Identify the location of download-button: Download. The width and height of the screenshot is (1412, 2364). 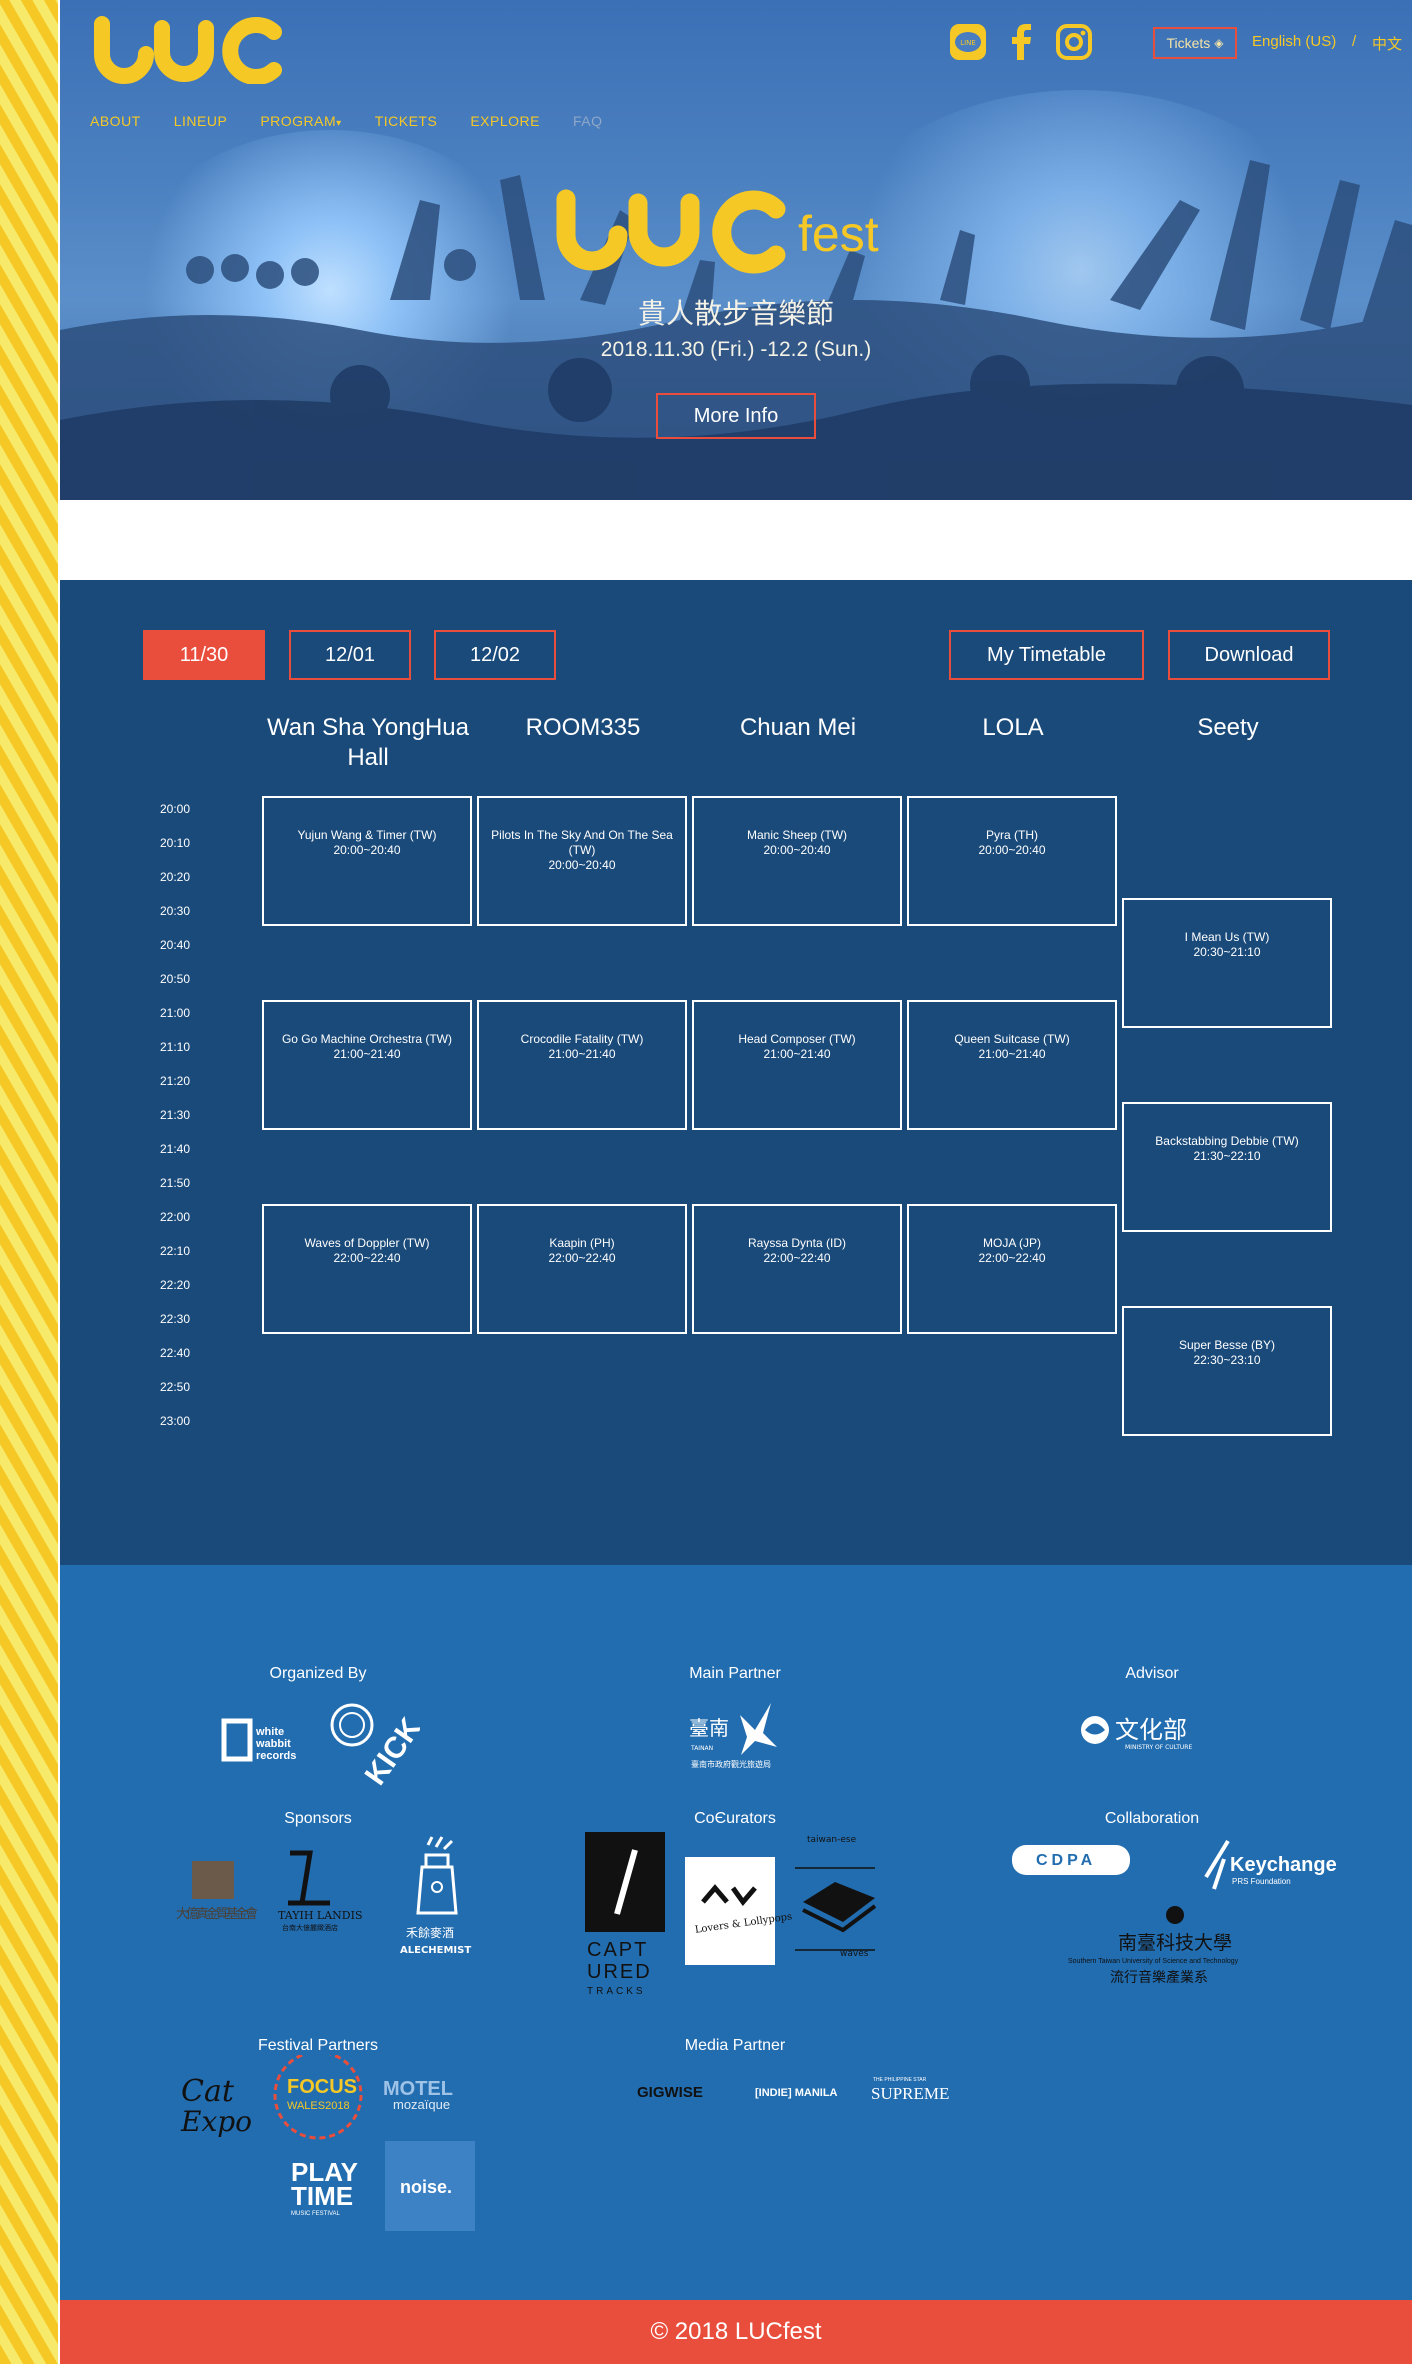
(1249, 655).